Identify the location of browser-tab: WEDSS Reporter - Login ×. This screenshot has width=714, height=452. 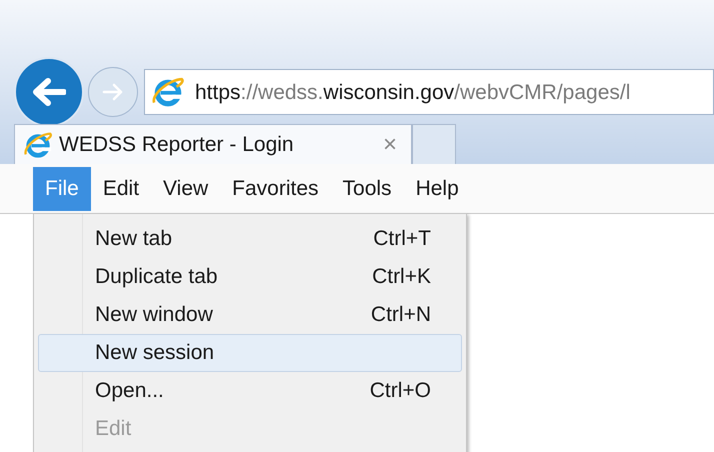
(213, 144).